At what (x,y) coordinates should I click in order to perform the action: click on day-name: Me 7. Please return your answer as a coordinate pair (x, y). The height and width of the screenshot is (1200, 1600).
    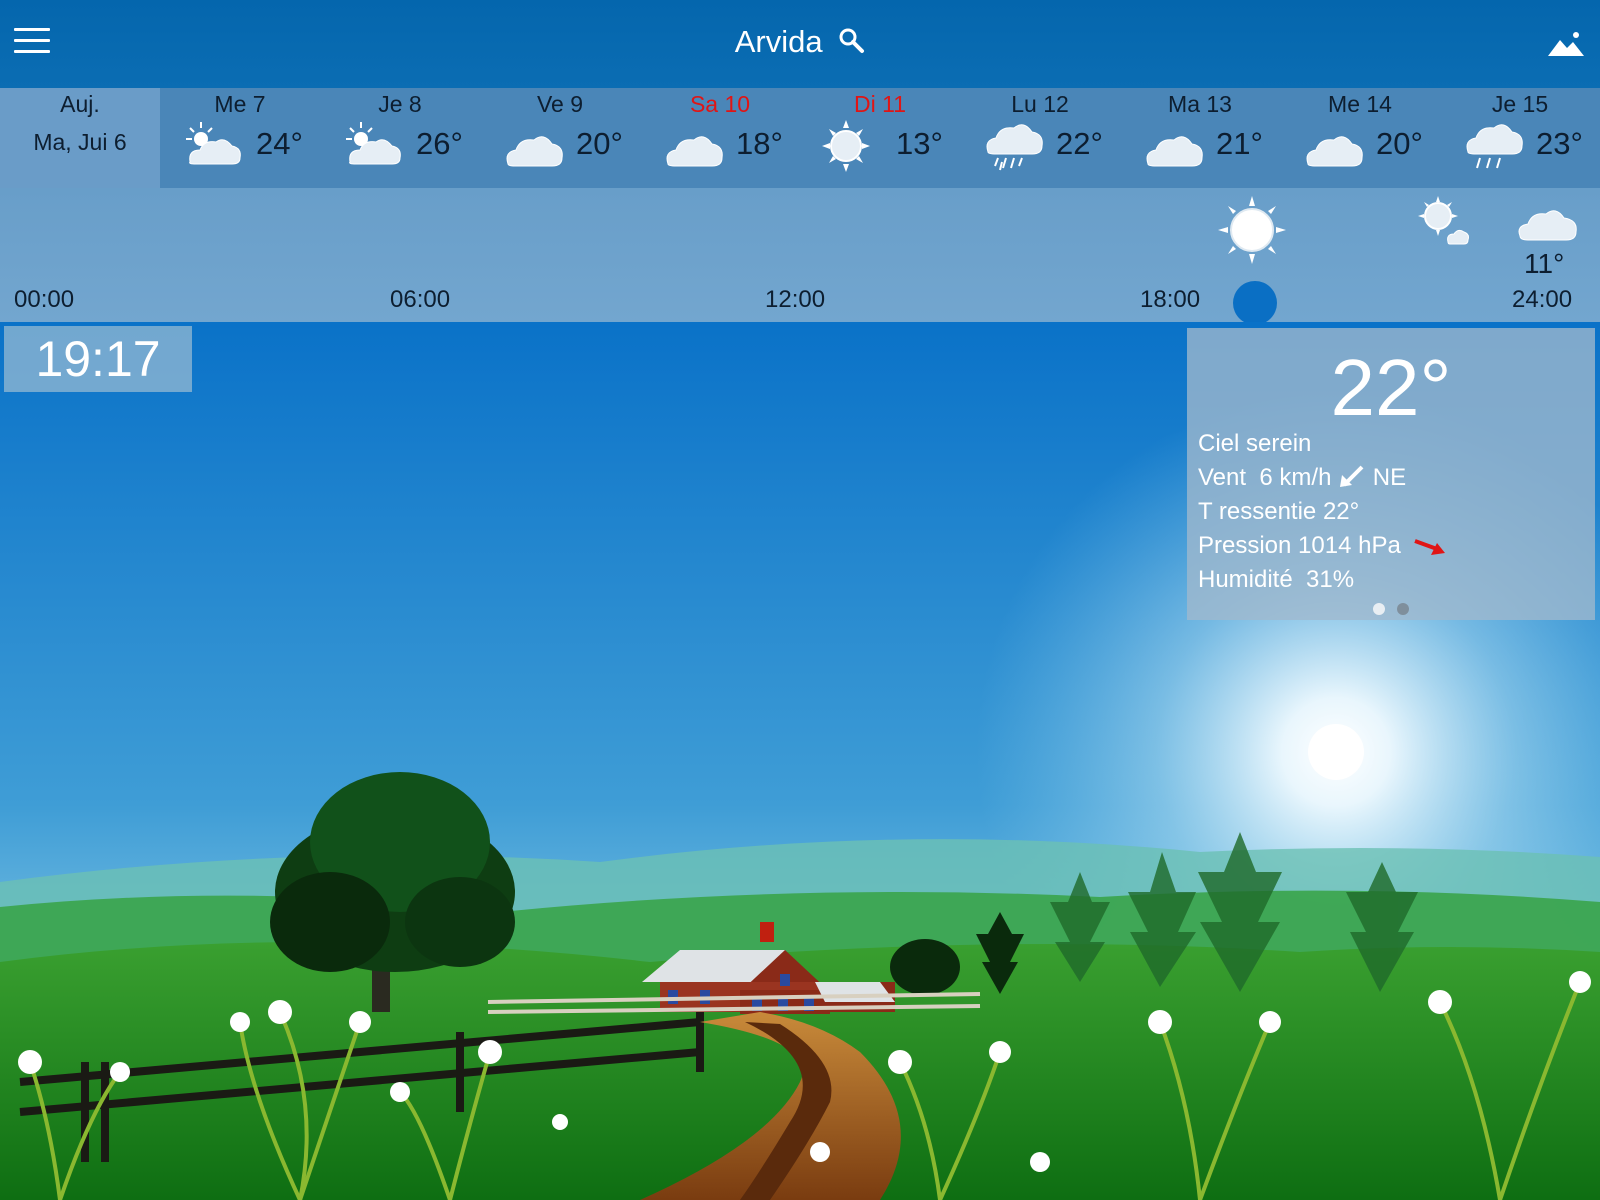
    Looking at the image, I should click on (240, 104).